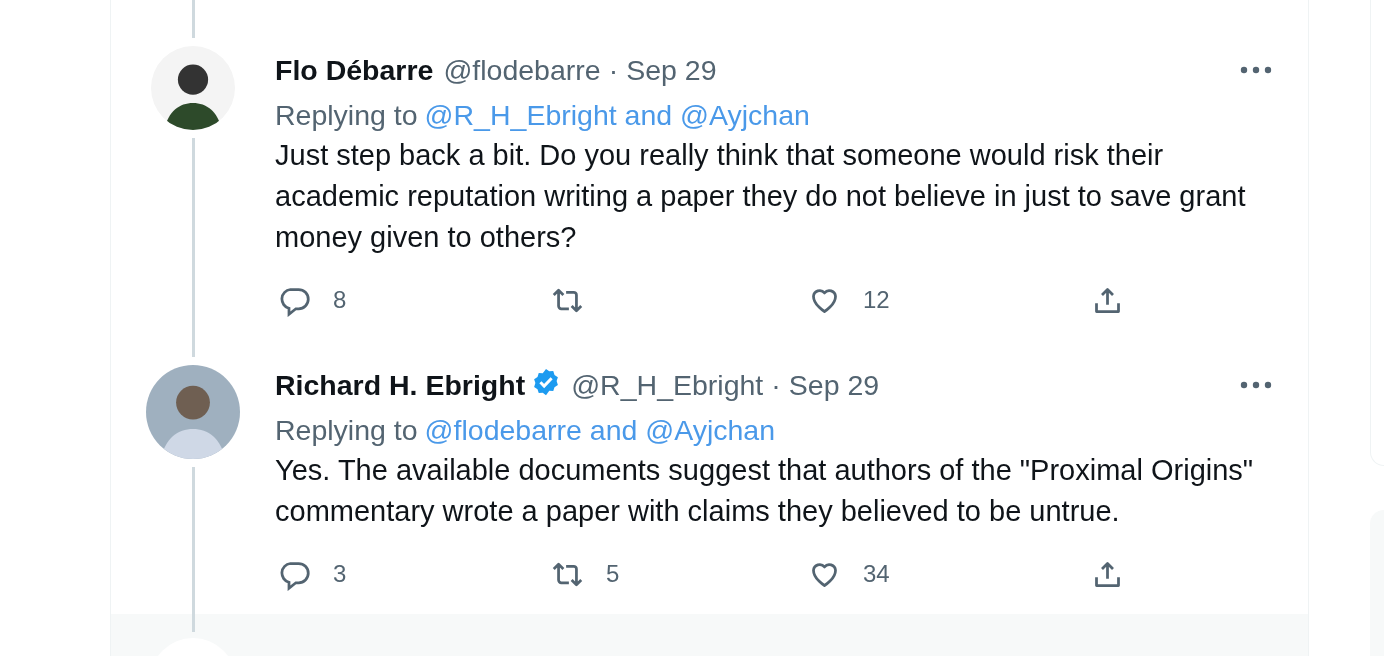 This screenshot has height=656, width=1384. Describe the element at coordinates (761, 196) in the screenshot. I see `tweet-text: Just step back a bit. Do you really think that someone would risk their academic reputation writing a paper they do not believe in just to save grant money given to others?` at that location.